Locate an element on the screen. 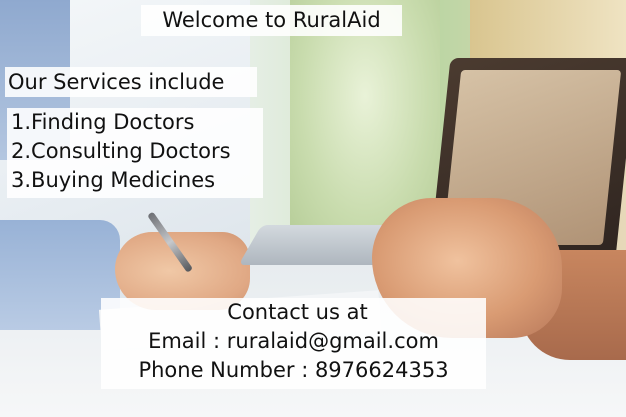  contact-phone: Phone Number : 8976624353 is located at coordinates (293, 370).